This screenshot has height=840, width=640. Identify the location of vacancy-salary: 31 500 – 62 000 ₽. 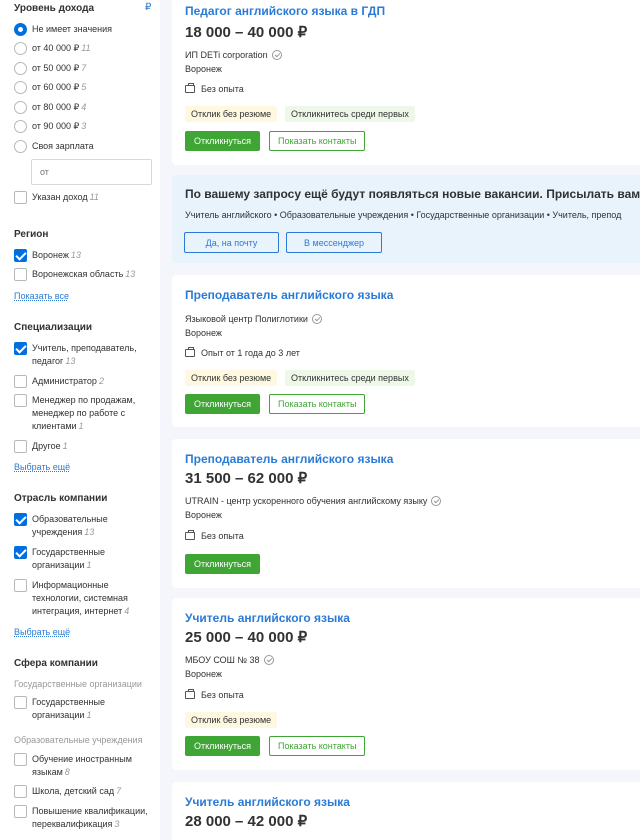
(246, 478).